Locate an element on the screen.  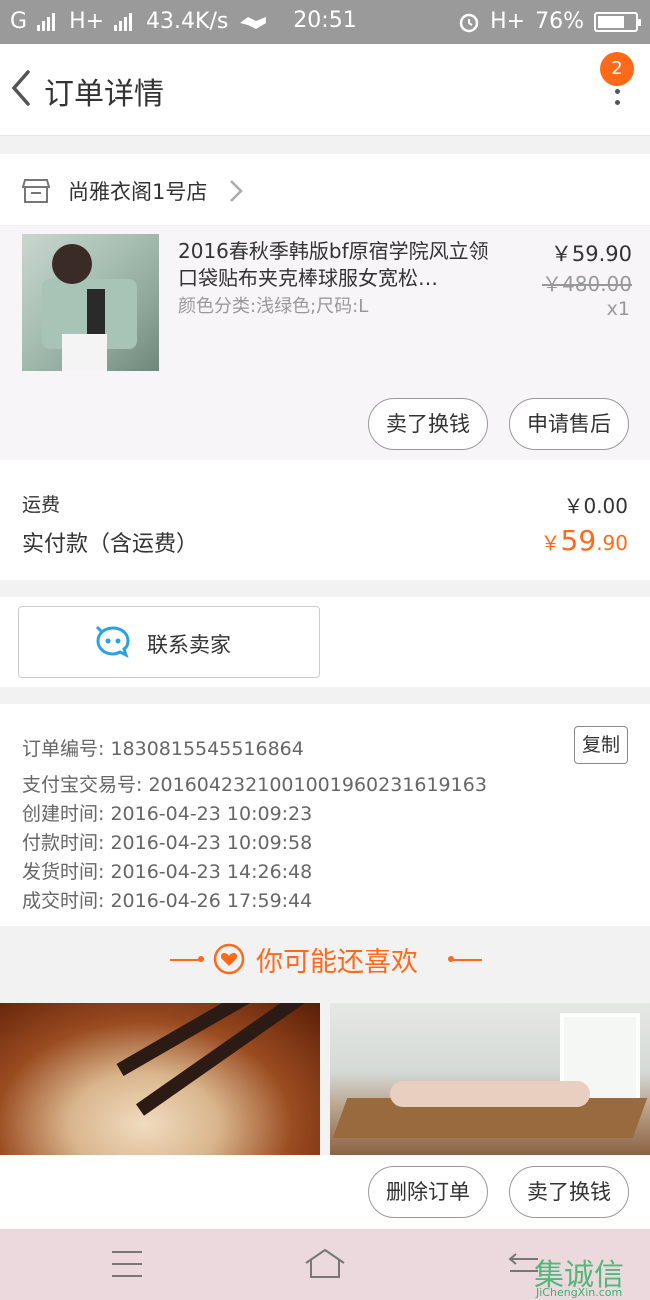
fee-summary: 运费 ￥0.00 实付款（含运费） ￥59.90 is located at coordinates (325, 520).